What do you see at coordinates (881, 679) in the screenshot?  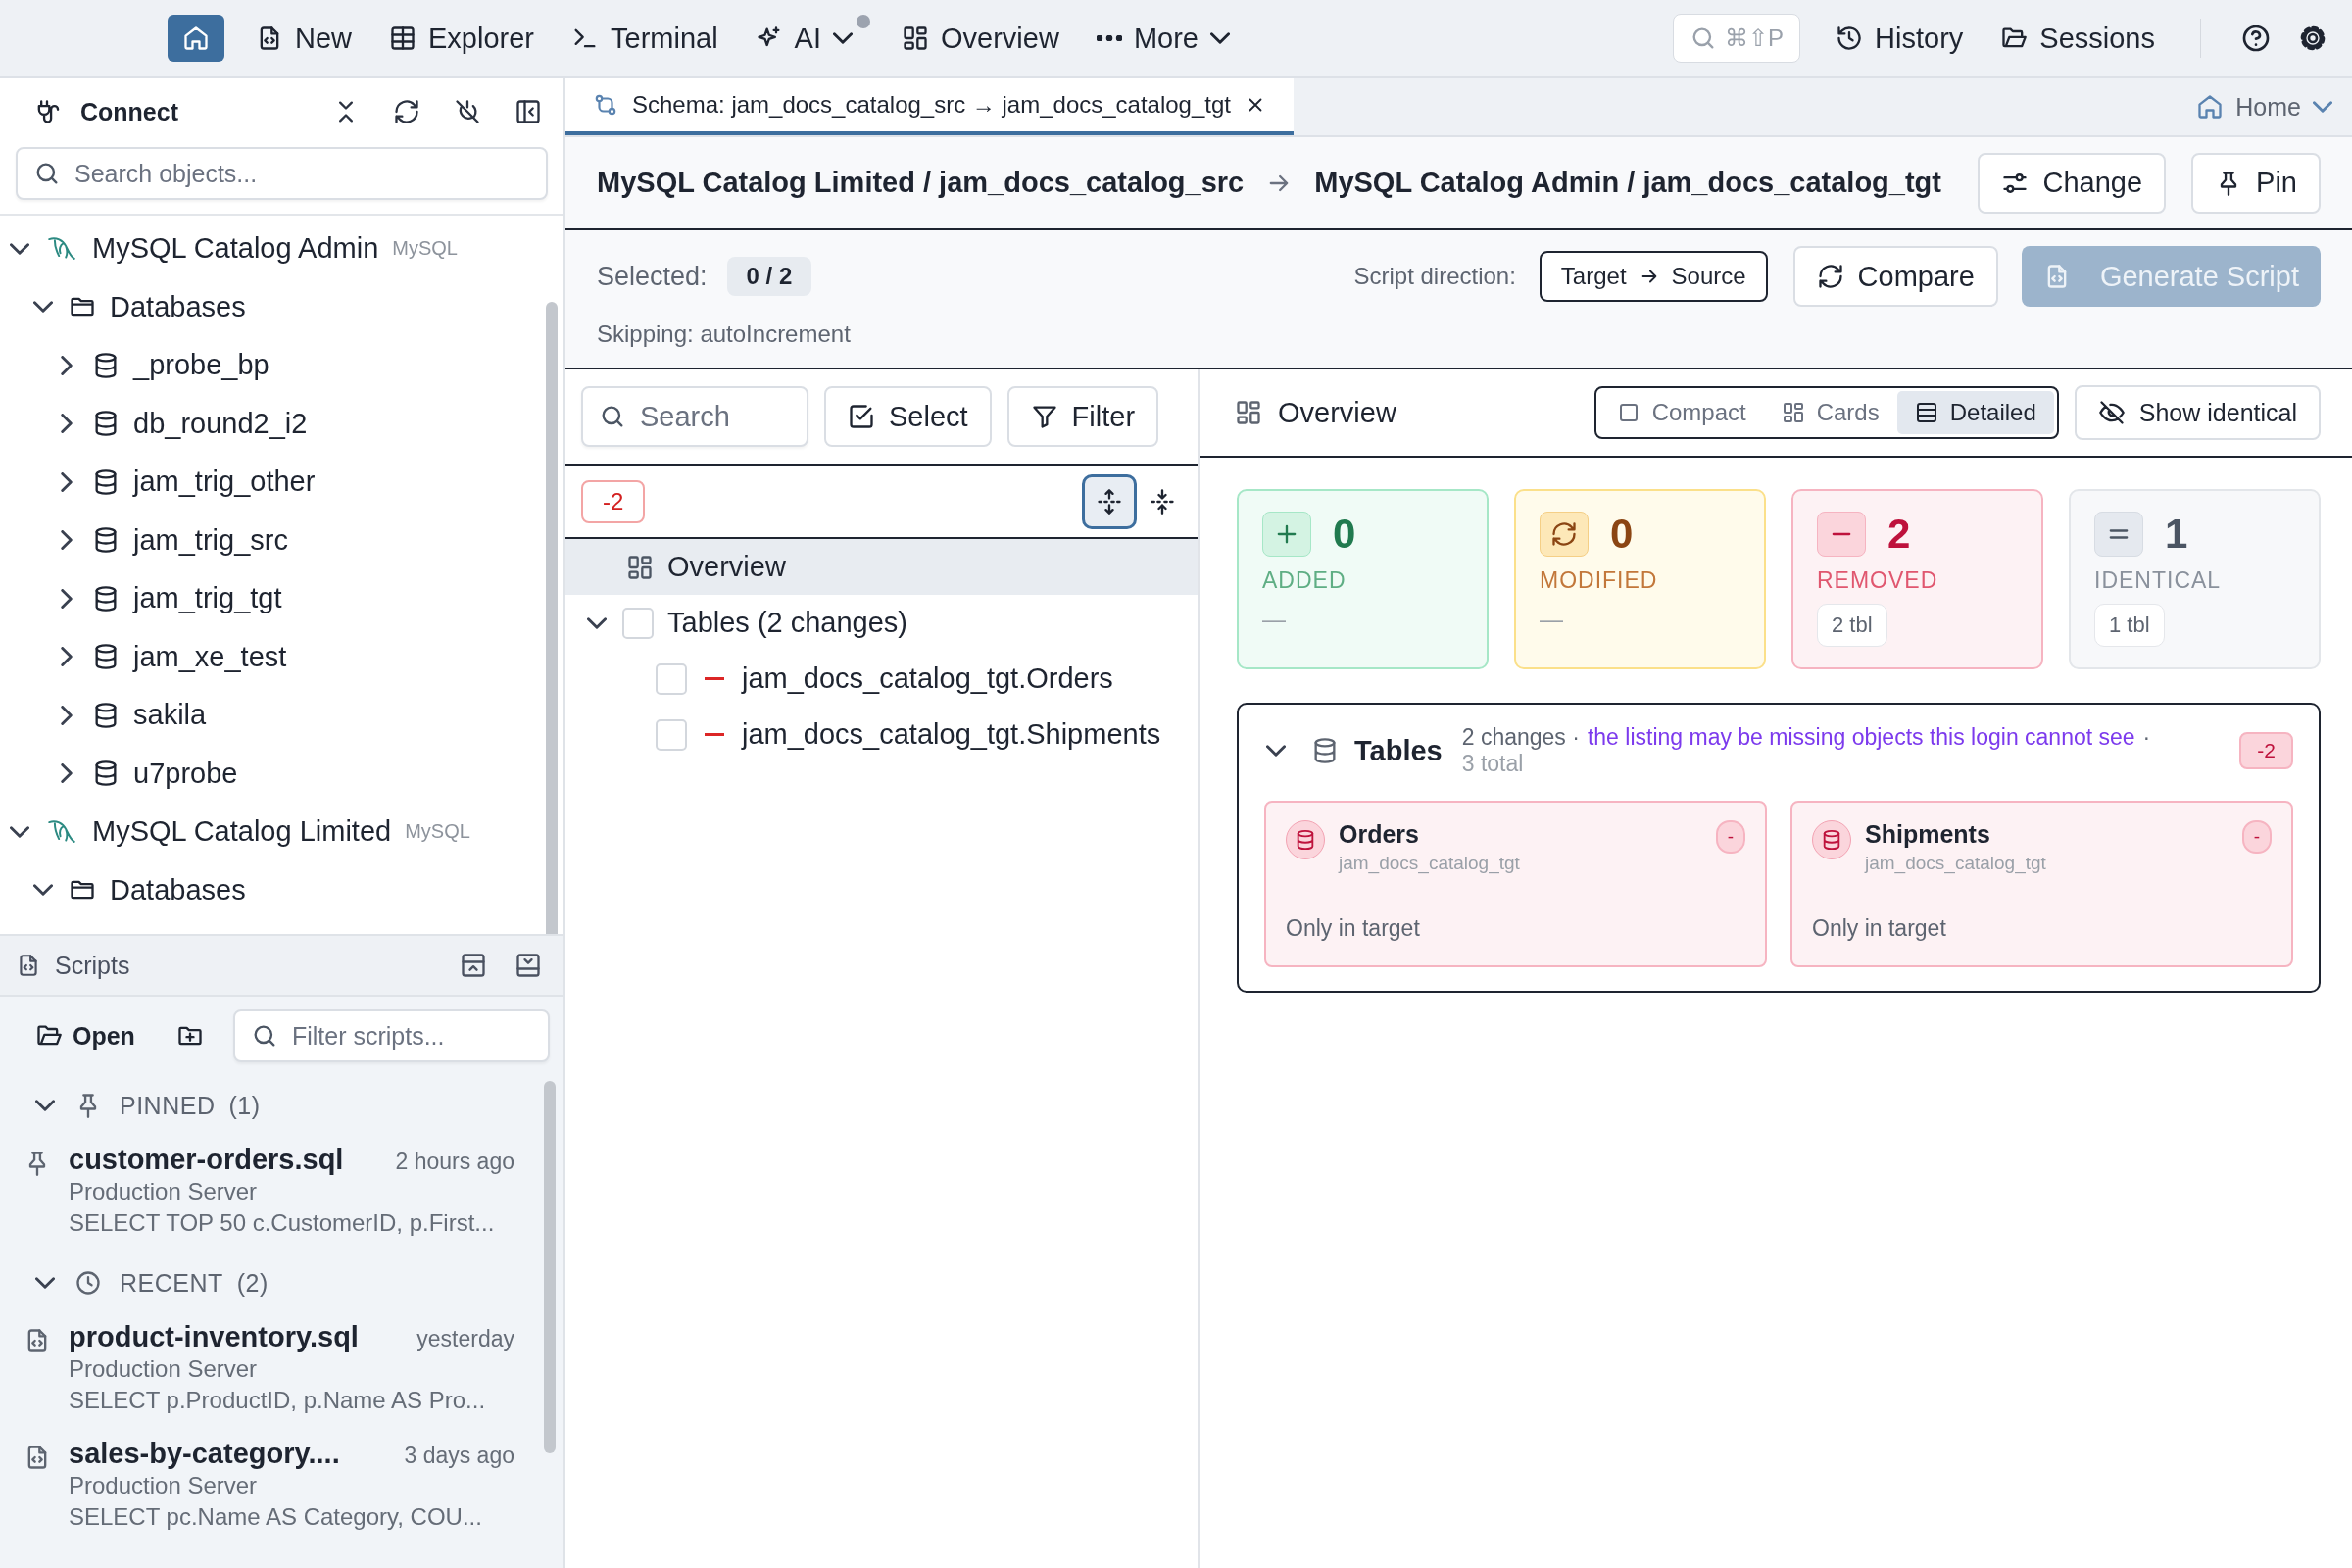 I see `change-item: jam_docs_catalog_tgt.Orders` at bounding box center [881, 679].